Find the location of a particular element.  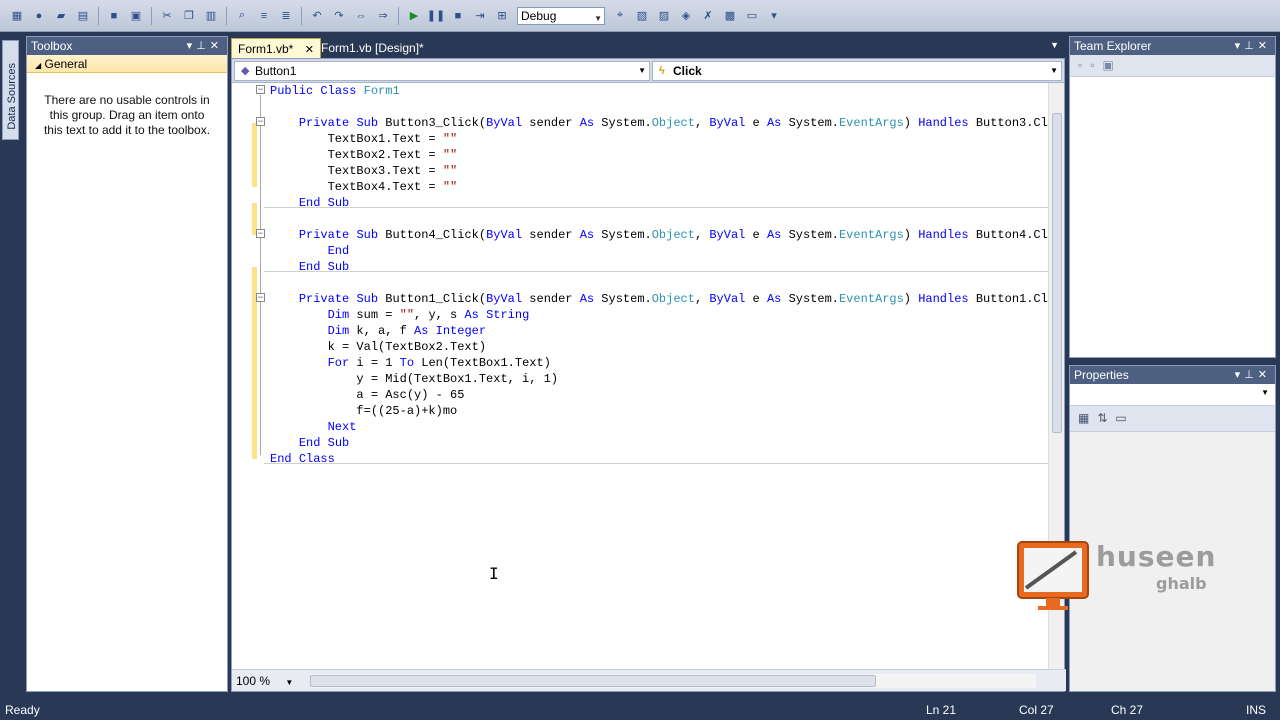

step-icon: ⇥ is located at coordinates (480, 16).